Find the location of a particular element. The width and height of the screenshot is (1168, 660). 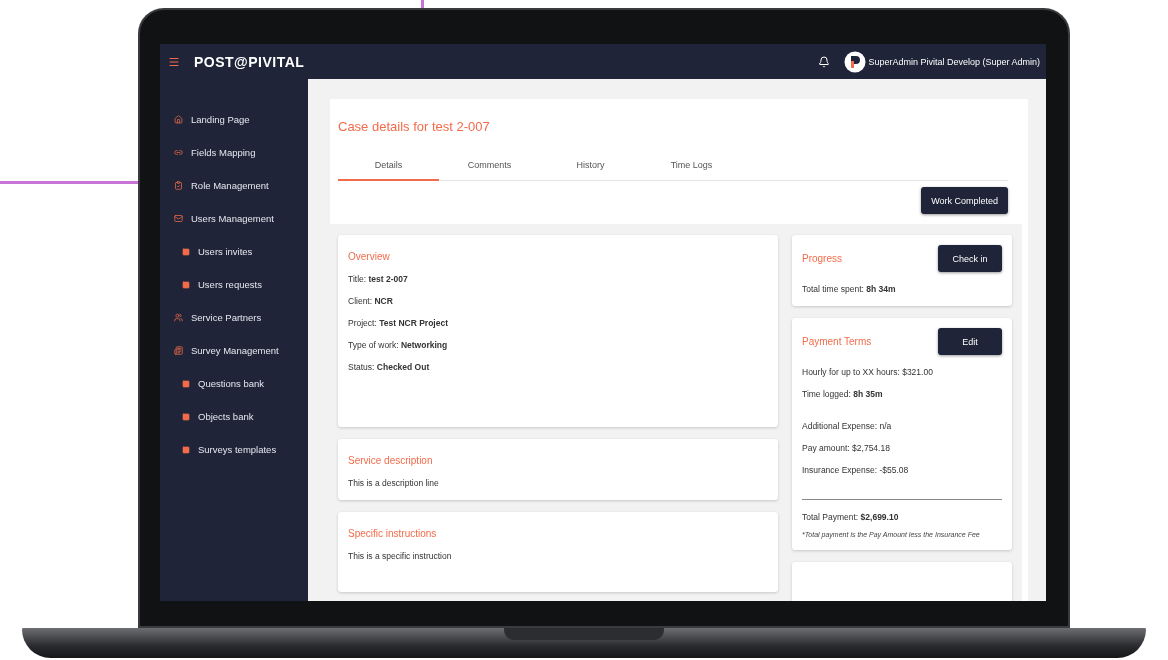

card-title: Progress is located at coordinates (822, 258).